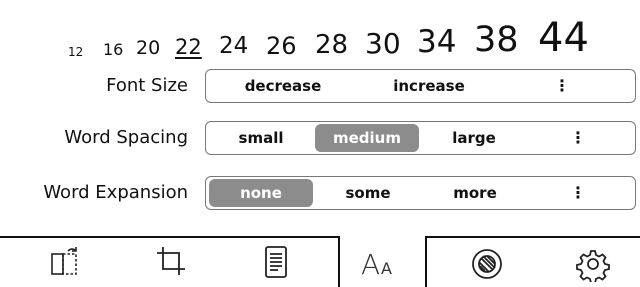  Describe the element at coordinates (188, 47) in the screenshot. I see `font-size-option-current: 22` at that location.